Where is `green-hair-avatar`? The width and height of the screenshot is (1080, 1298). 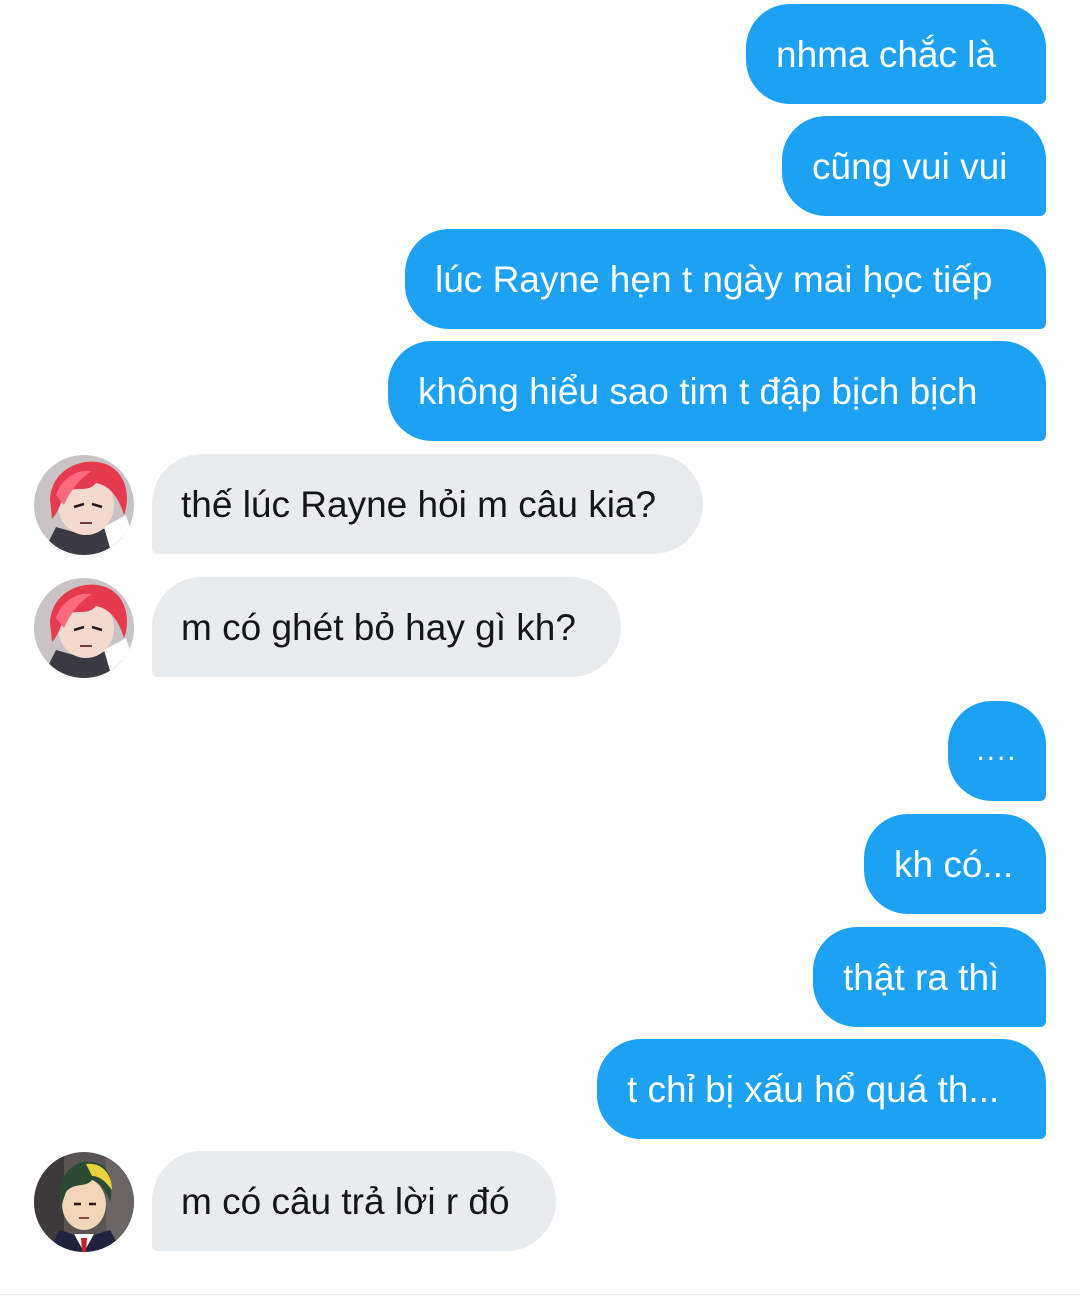
green-hair-avatar is located at coordinates (84, 1202).